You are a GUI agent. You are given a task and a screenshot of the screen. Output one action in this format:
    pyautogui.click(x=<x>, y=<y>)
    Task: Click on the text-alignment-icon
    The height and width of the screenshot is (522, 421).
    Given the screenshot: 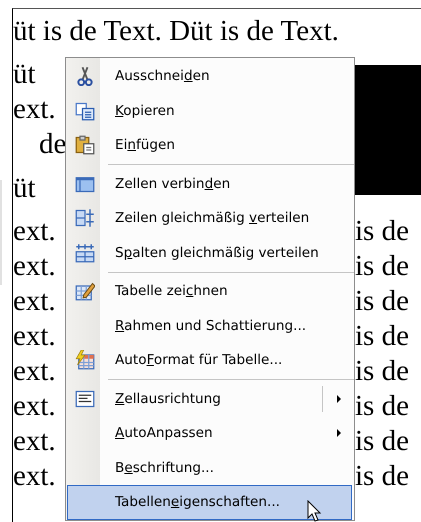 What is the action you would take?
    pyautogui.click(x=85, y=398)
    